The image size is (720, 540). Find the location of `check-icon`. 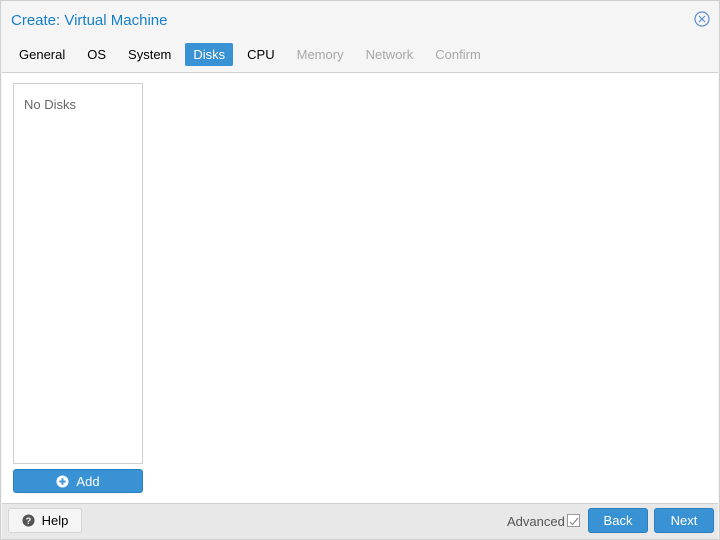

check-icon is located at coordinates (574, 521).